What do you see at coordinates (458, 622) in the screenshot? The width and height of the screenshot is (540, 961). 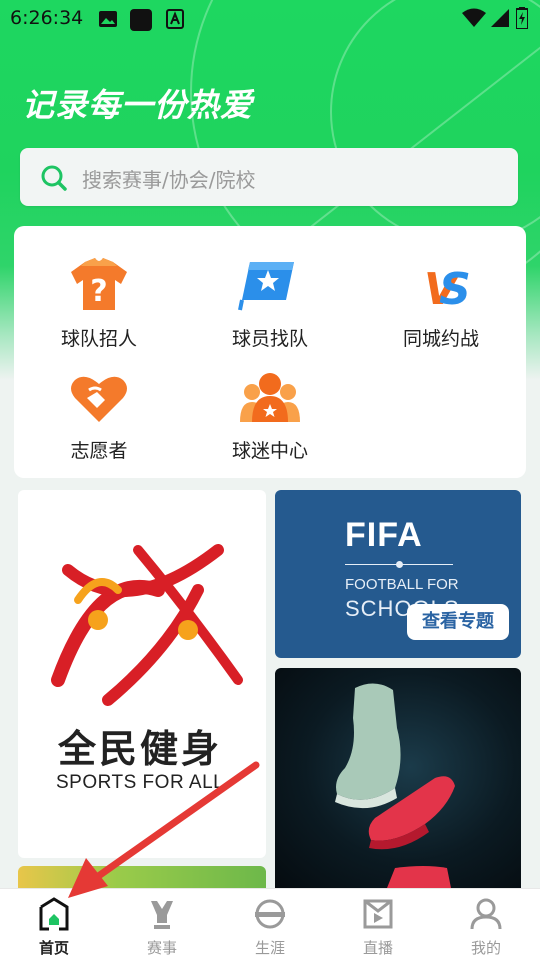 I see `view-topic-button: 查看专题` at bounding box center [458, 622].